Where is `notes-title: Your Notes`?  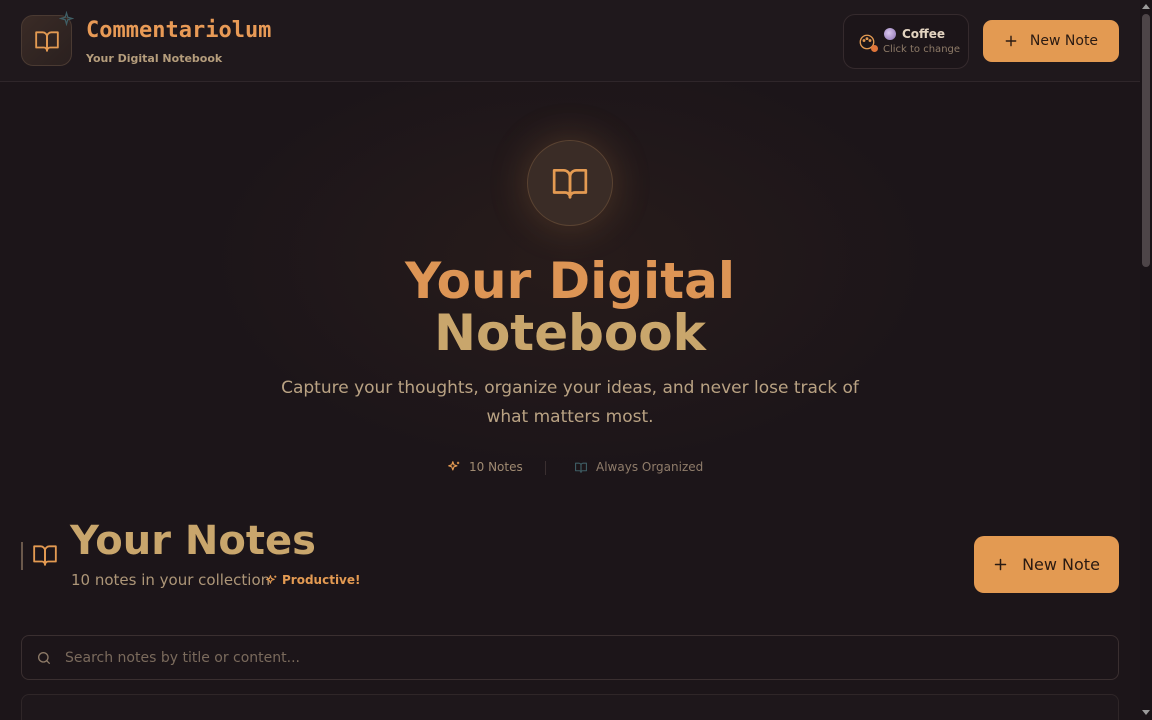 notes-title: Your Notes is located at coordinates (193, 541).